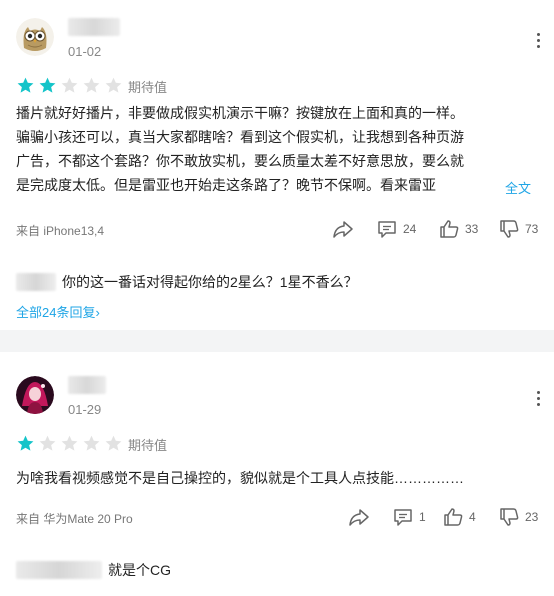 The height and width of the screenshot is (596, 554). I want to click on card-separator, so click(277, 341).